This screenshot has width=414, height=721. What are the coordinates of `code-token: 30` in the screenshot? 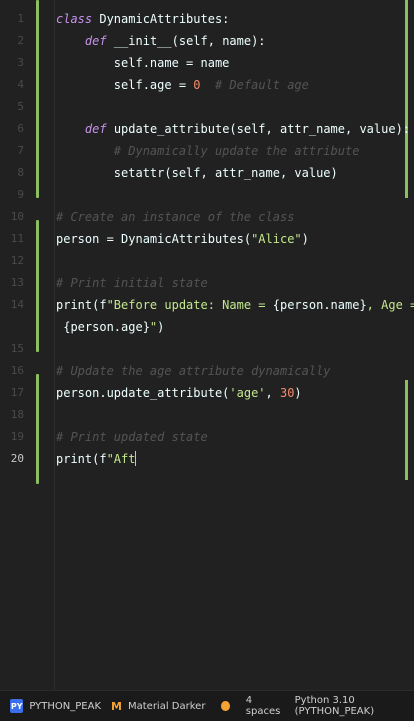 It's located at (287, 393).